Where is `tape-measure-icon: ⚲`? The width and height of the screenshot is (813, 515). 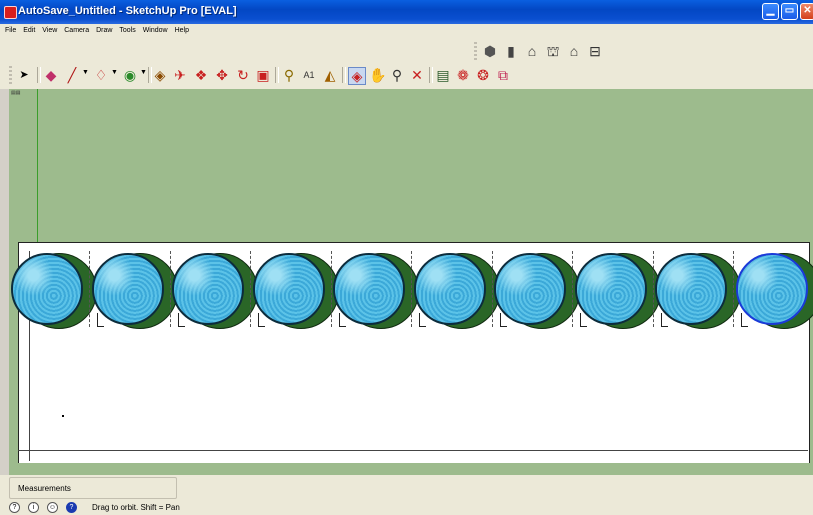 tape-measure-icon: ⚲ is located at coordinates (289, 75).